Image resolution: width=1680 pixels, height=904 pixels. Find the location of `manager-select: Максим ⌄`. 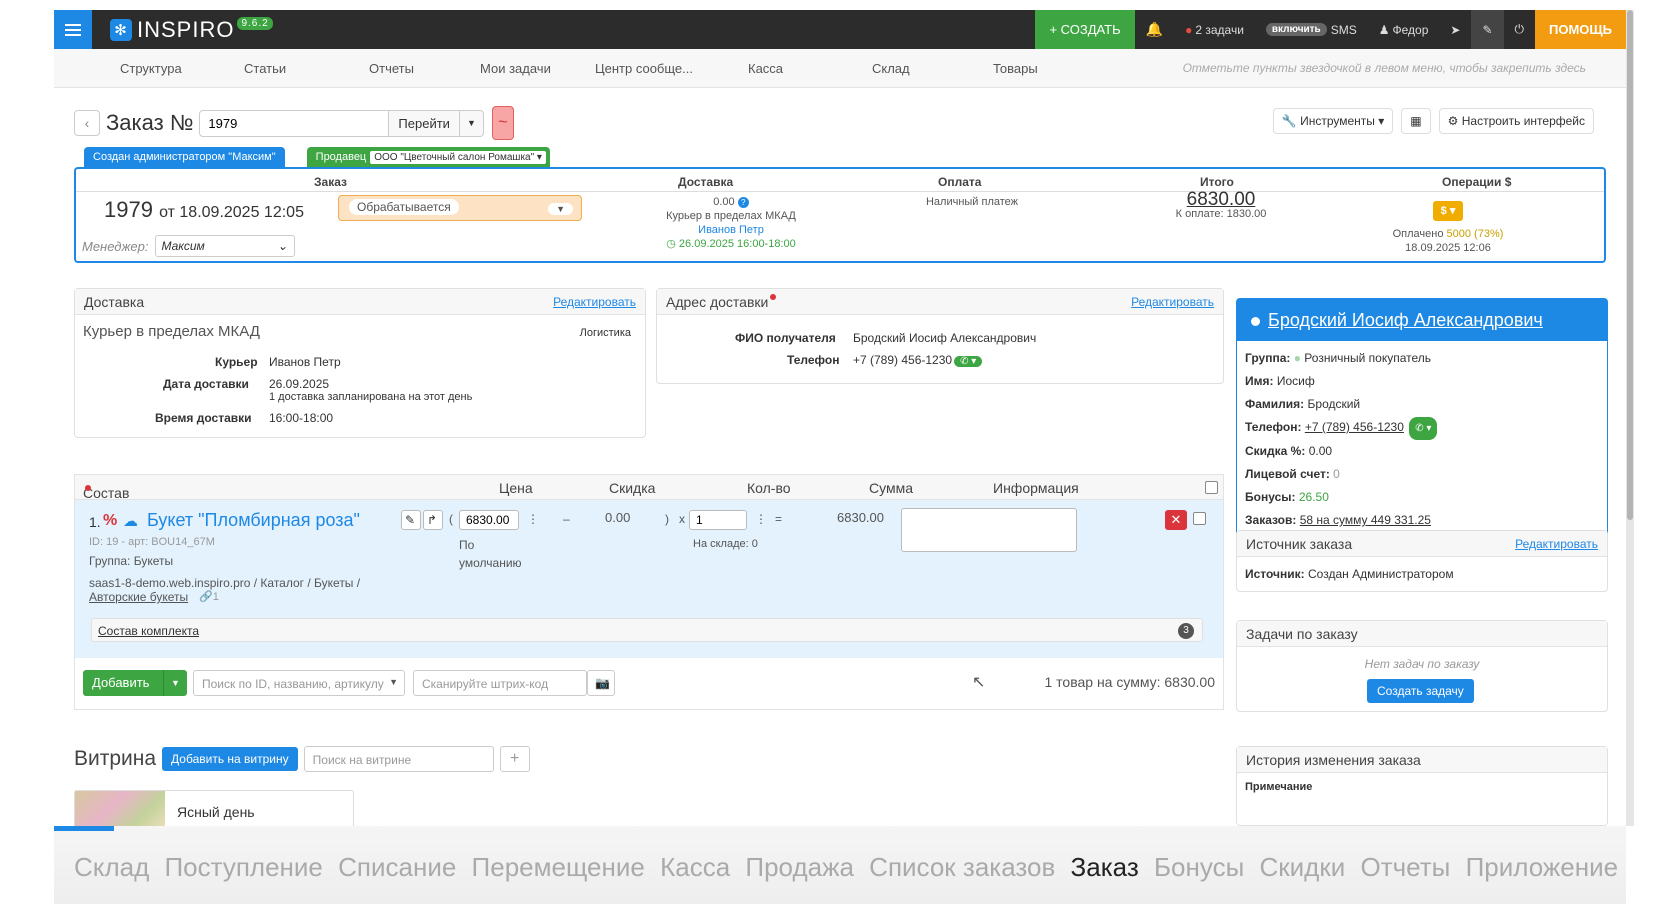

manager-select: Максим ⌄ is located at coordinates (224, 246).